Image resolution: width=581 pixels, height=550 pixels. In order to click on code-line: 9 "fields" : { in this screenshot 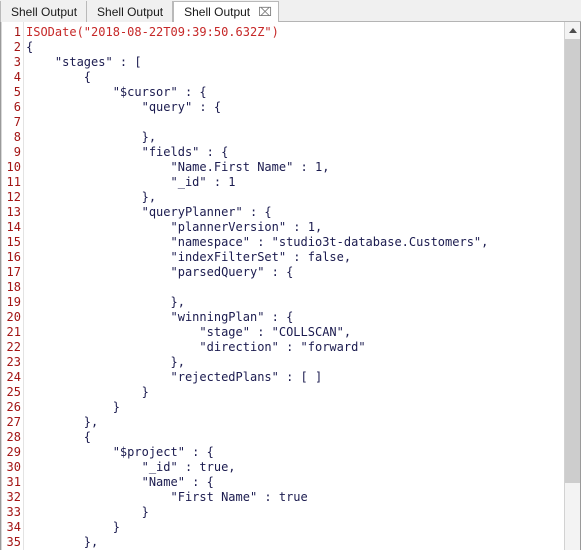, I will do `click(282, 152)`.